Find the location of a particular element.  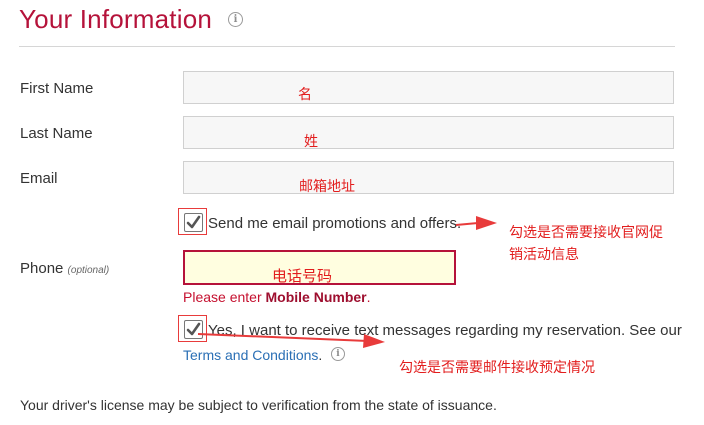

email-promo-checkbox is located at coordinates (193, 222).